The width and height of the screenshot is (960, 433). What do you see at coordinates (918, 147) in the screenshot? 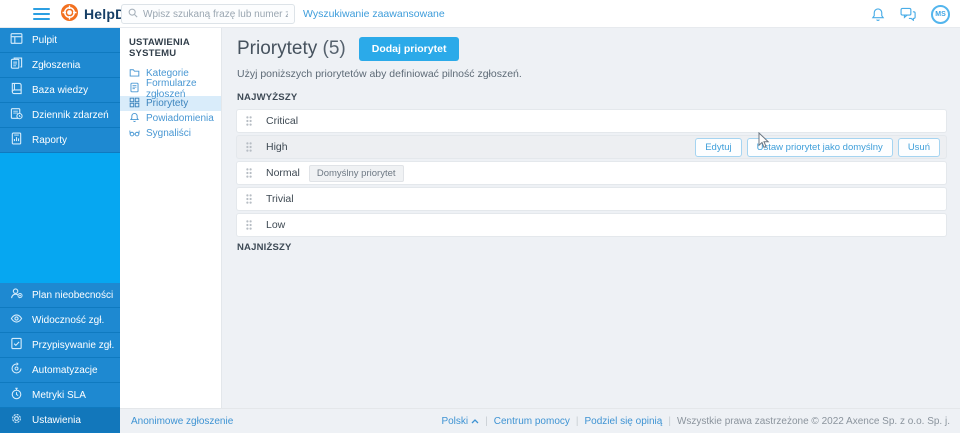
I see `delete-priority-button: Usuń` at bounding box center [918, 147].